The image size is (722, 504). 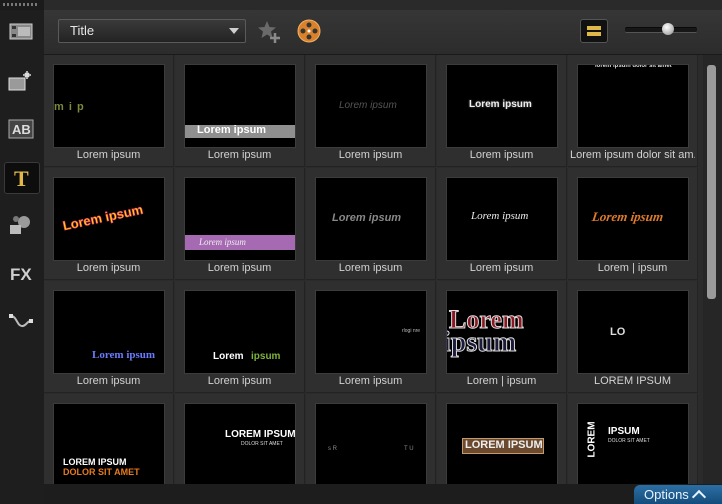 I want to click on graphic-icon, so click(x=21, y=225).